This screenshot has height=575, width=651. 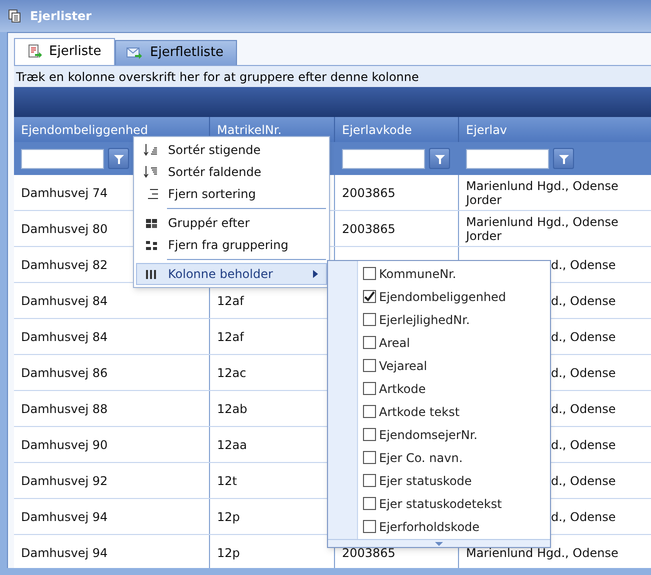 What do you see at coordinates (231, 172) in the screenshot?
I see `menu-item: Sortér faldende` at bounding box center [231, 172].